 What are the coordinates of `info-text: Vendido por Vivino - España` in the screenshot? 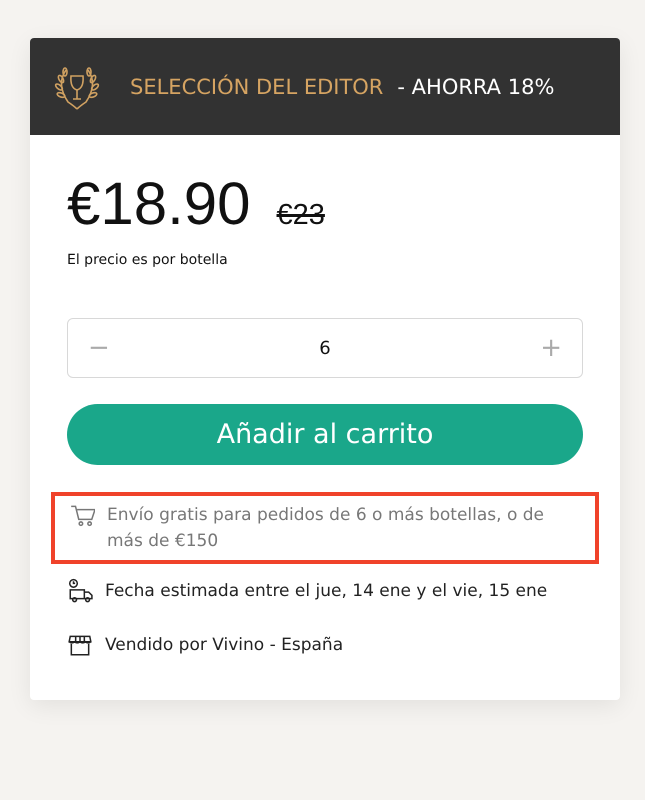 It's located at (224, 645).